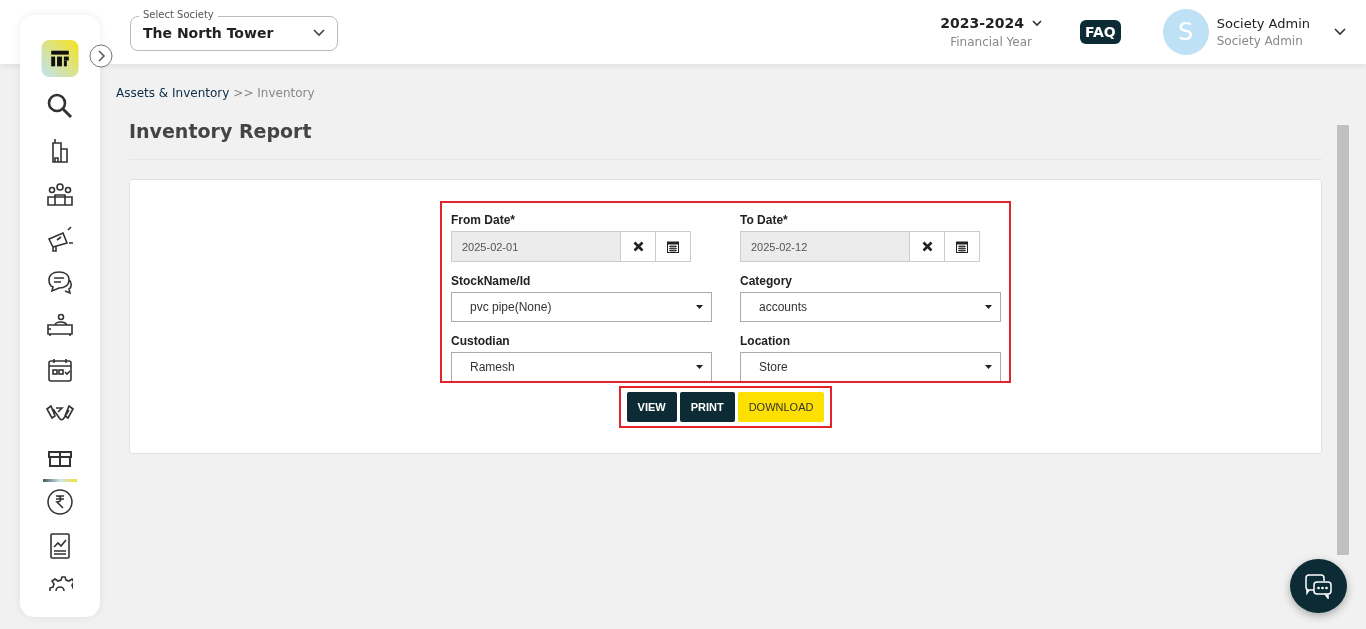 Image resolution: width=1366 pixels, height=629 pixels. I want to click on chat-icon, so click(1318, 586).